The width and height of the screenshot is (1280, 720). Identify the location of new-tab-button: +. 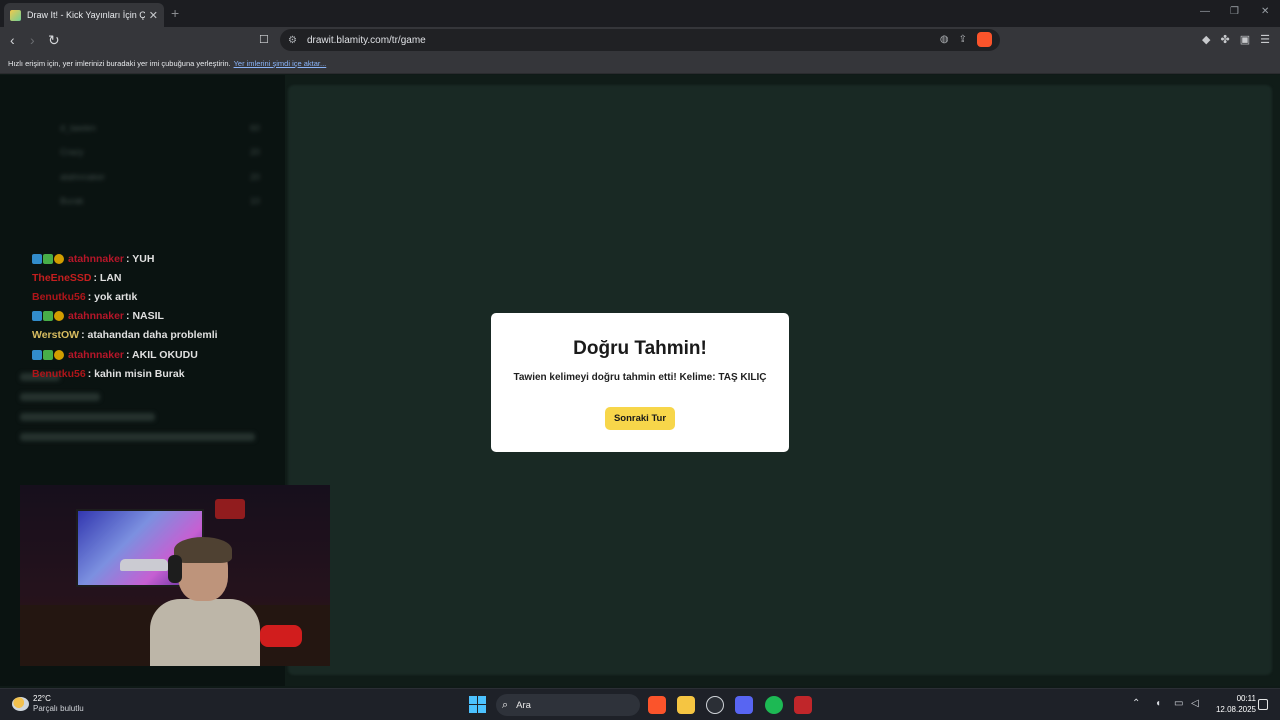
(175, 13).